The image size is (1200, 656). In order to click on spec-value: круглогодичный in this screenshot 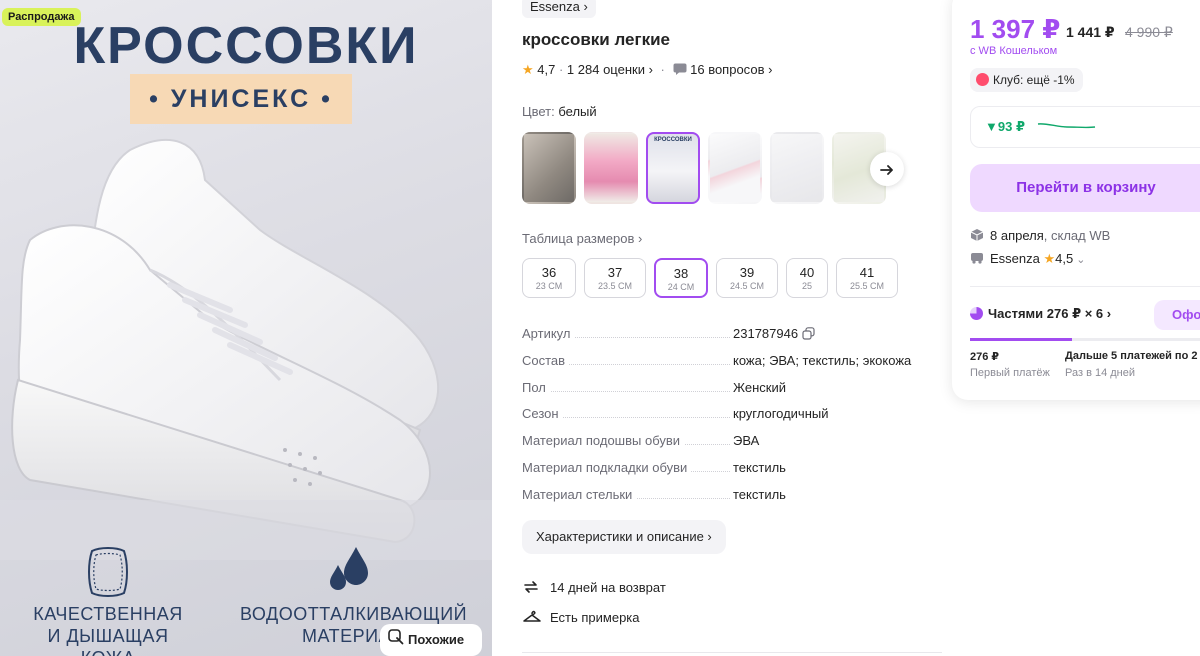, I will do `click(781, 414)`.